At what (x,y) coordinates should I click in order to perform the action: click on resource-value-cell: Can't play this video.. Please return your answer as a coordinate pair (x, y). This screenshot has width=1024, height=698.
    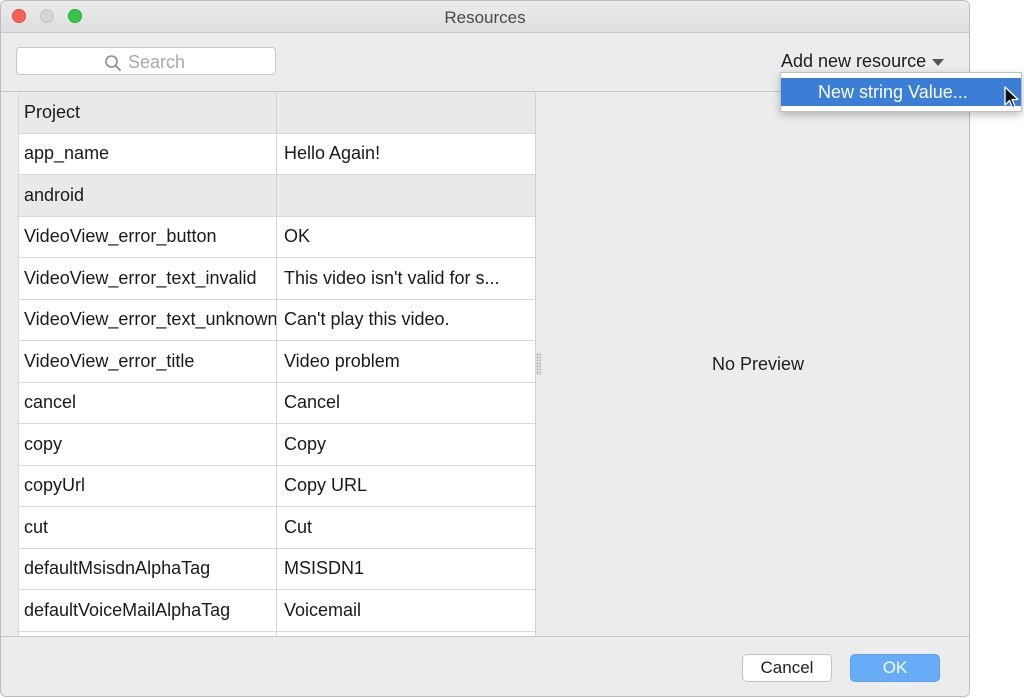
    Looking at the image, I should click on (367, 319).